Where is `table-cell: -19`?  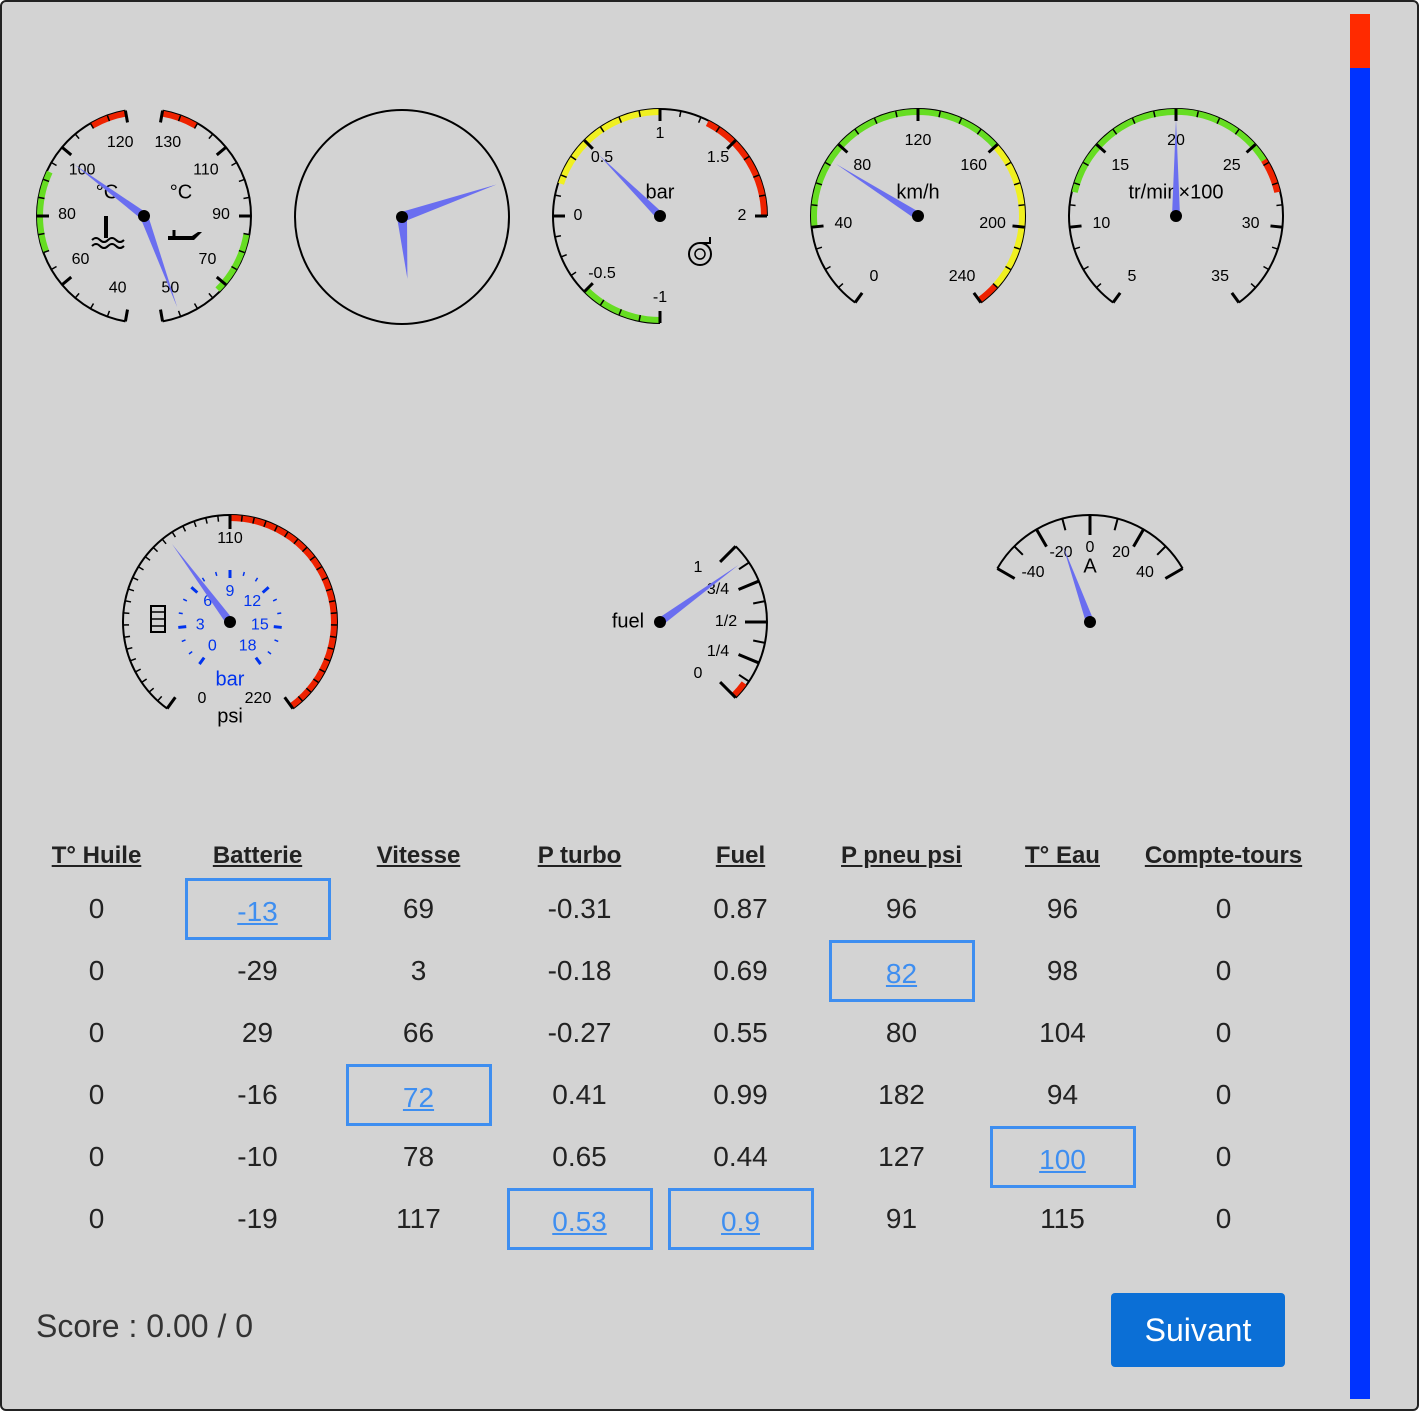 table-cell: -19 is located at coordinates (257, 1219).